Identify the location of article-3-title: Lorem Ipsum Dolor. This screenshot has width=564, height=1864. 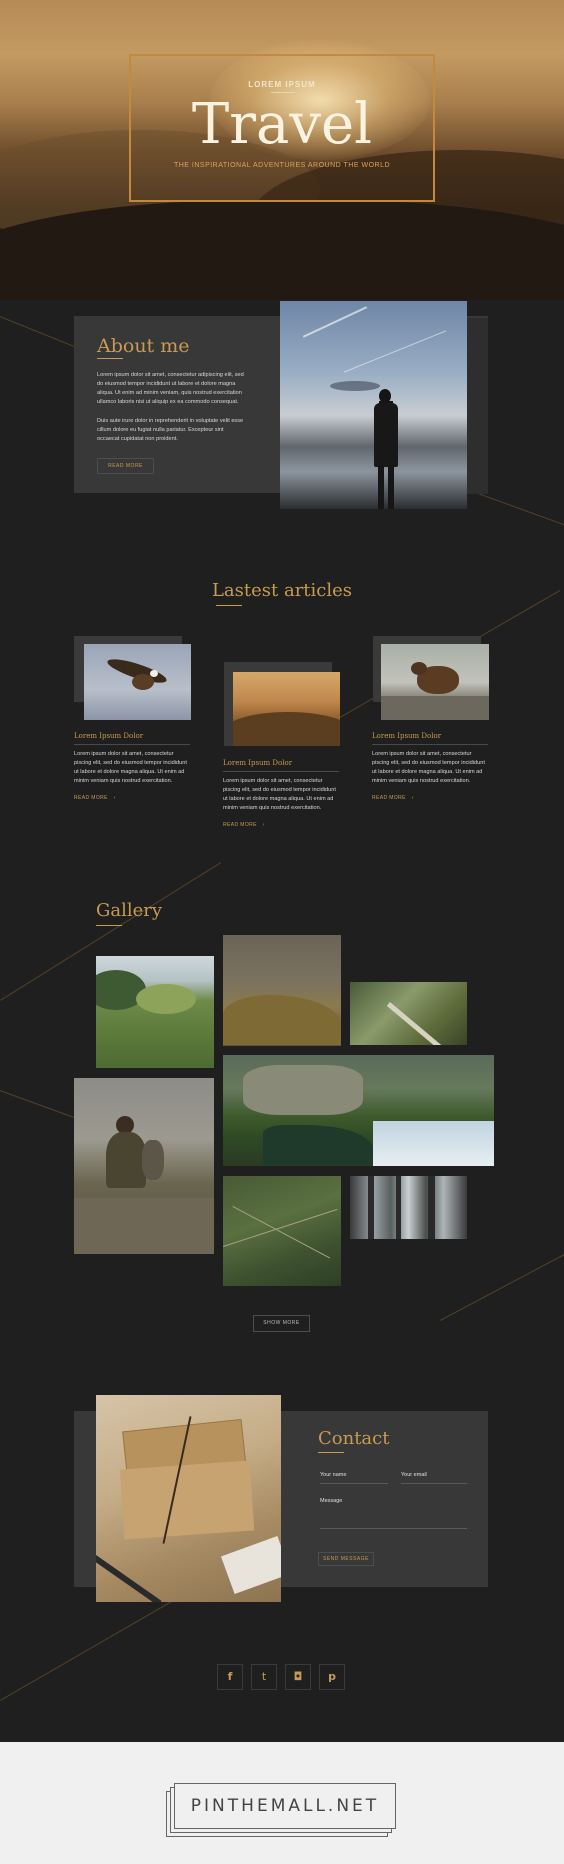
(406, 736).